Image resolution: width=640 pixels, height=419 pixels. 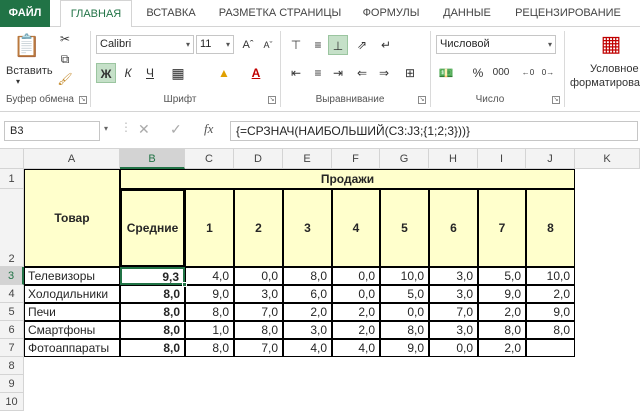 What do you see at coordinates (72, 348) in the screenshot?
I see `cell-product-name: Фотоаппараты` at bounding box center [72, 348].